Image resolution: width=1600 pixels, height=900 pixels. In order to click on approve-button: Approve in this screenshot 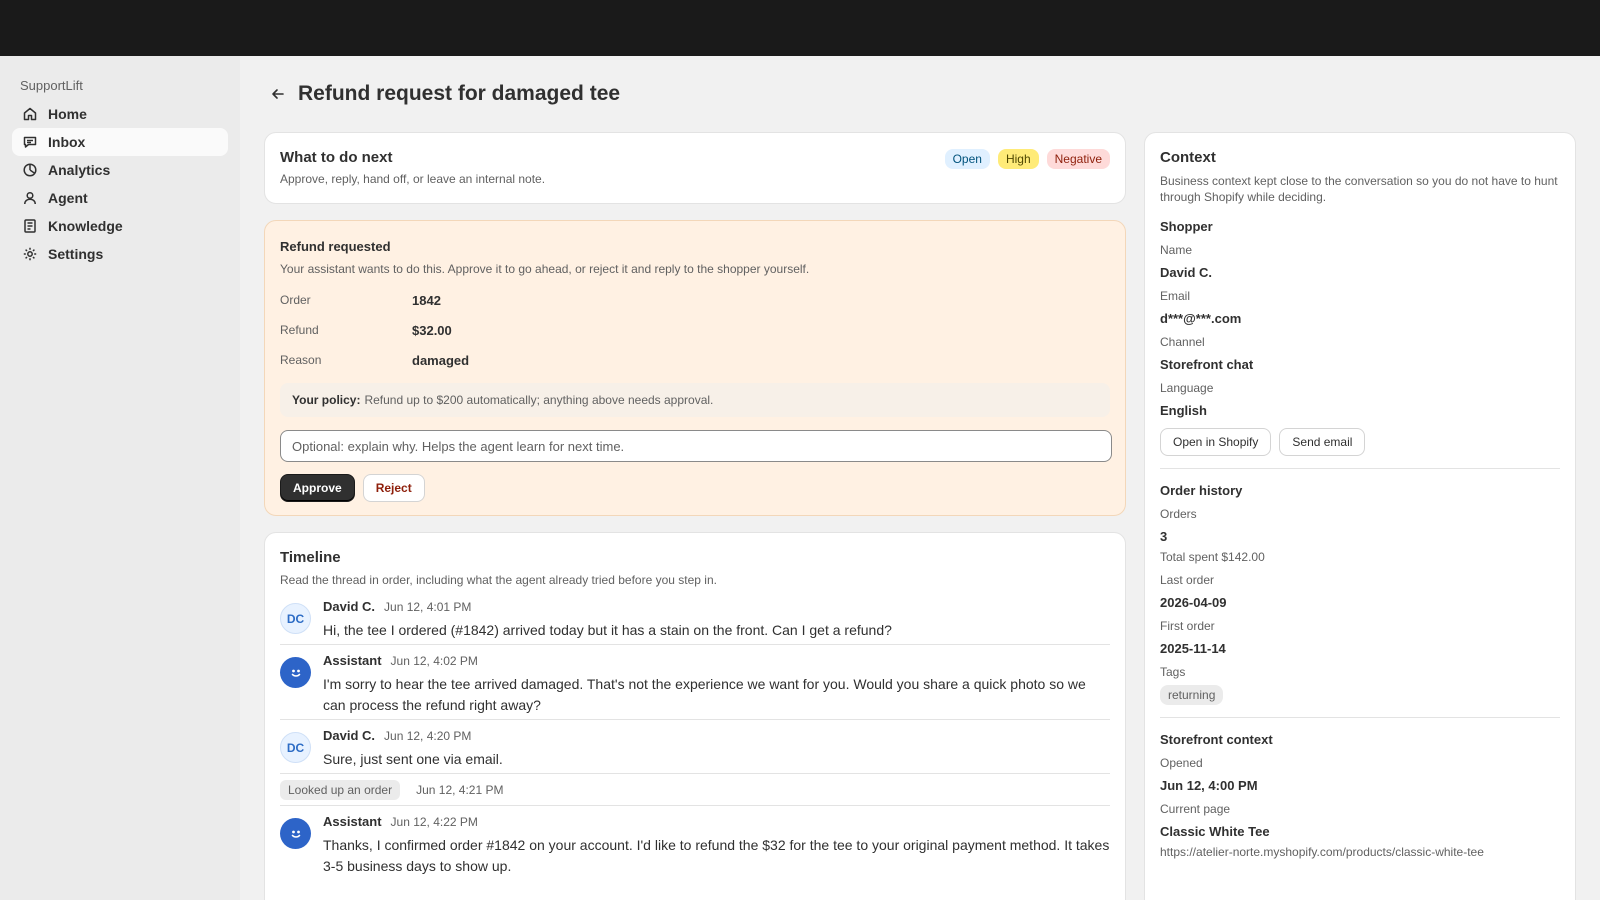, I will do `click(317, 488)`.